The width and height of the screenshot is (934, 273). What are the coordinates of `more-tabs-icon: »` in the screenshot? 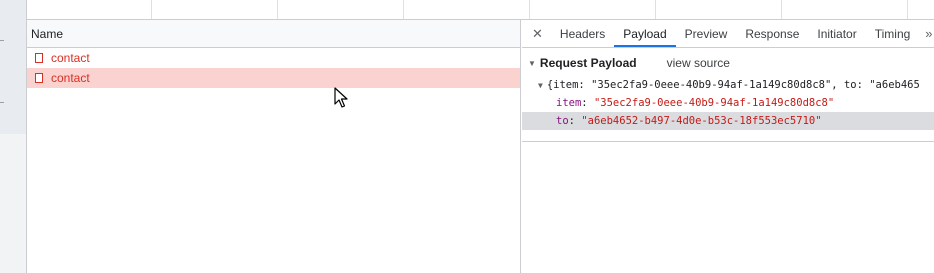 It's located at (925, 33).